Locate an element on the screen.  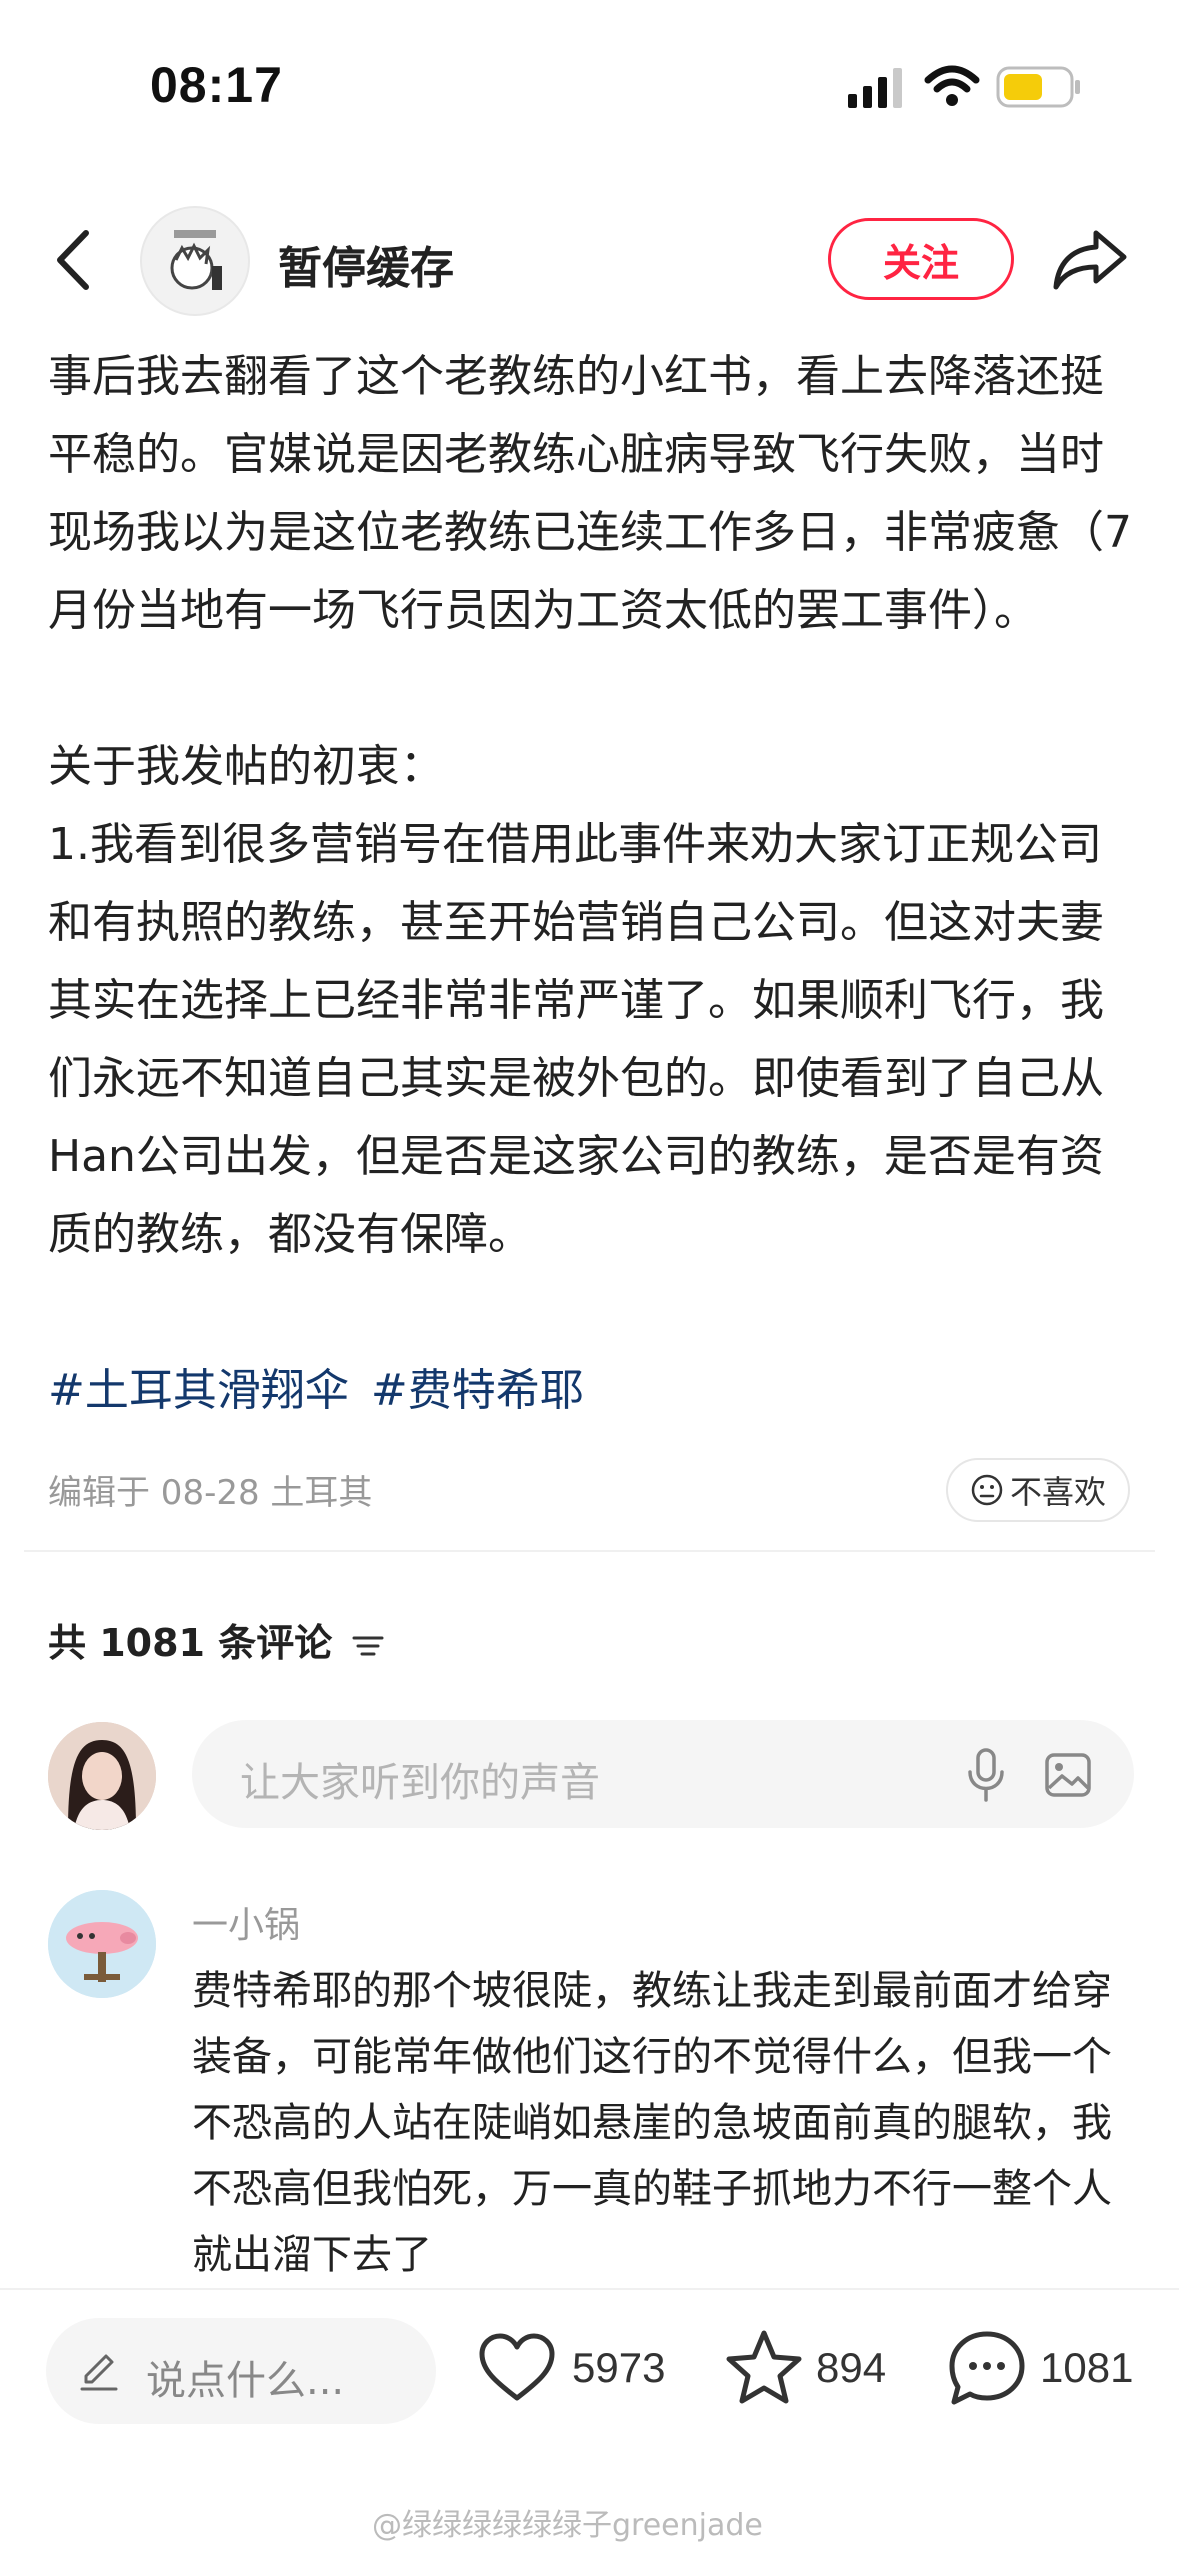
status-time: 08:17 is located at coordinates (216, 85).